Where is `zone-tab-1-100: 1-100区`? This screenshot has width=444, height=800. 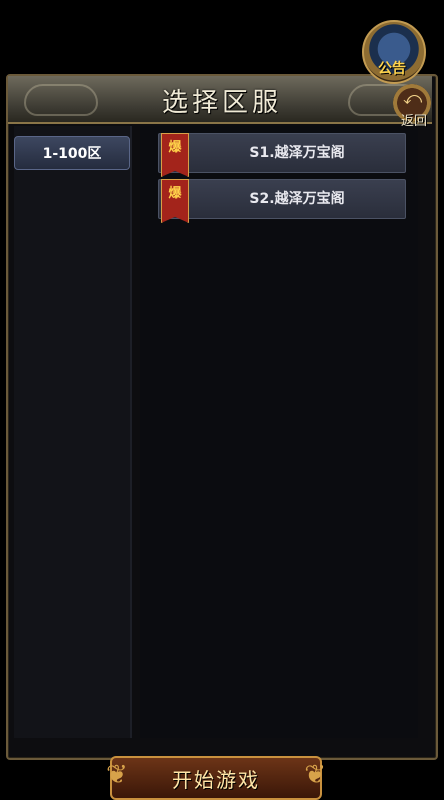
zone-tab-1-100: 1-100区 is located at coordinates (72, 153).